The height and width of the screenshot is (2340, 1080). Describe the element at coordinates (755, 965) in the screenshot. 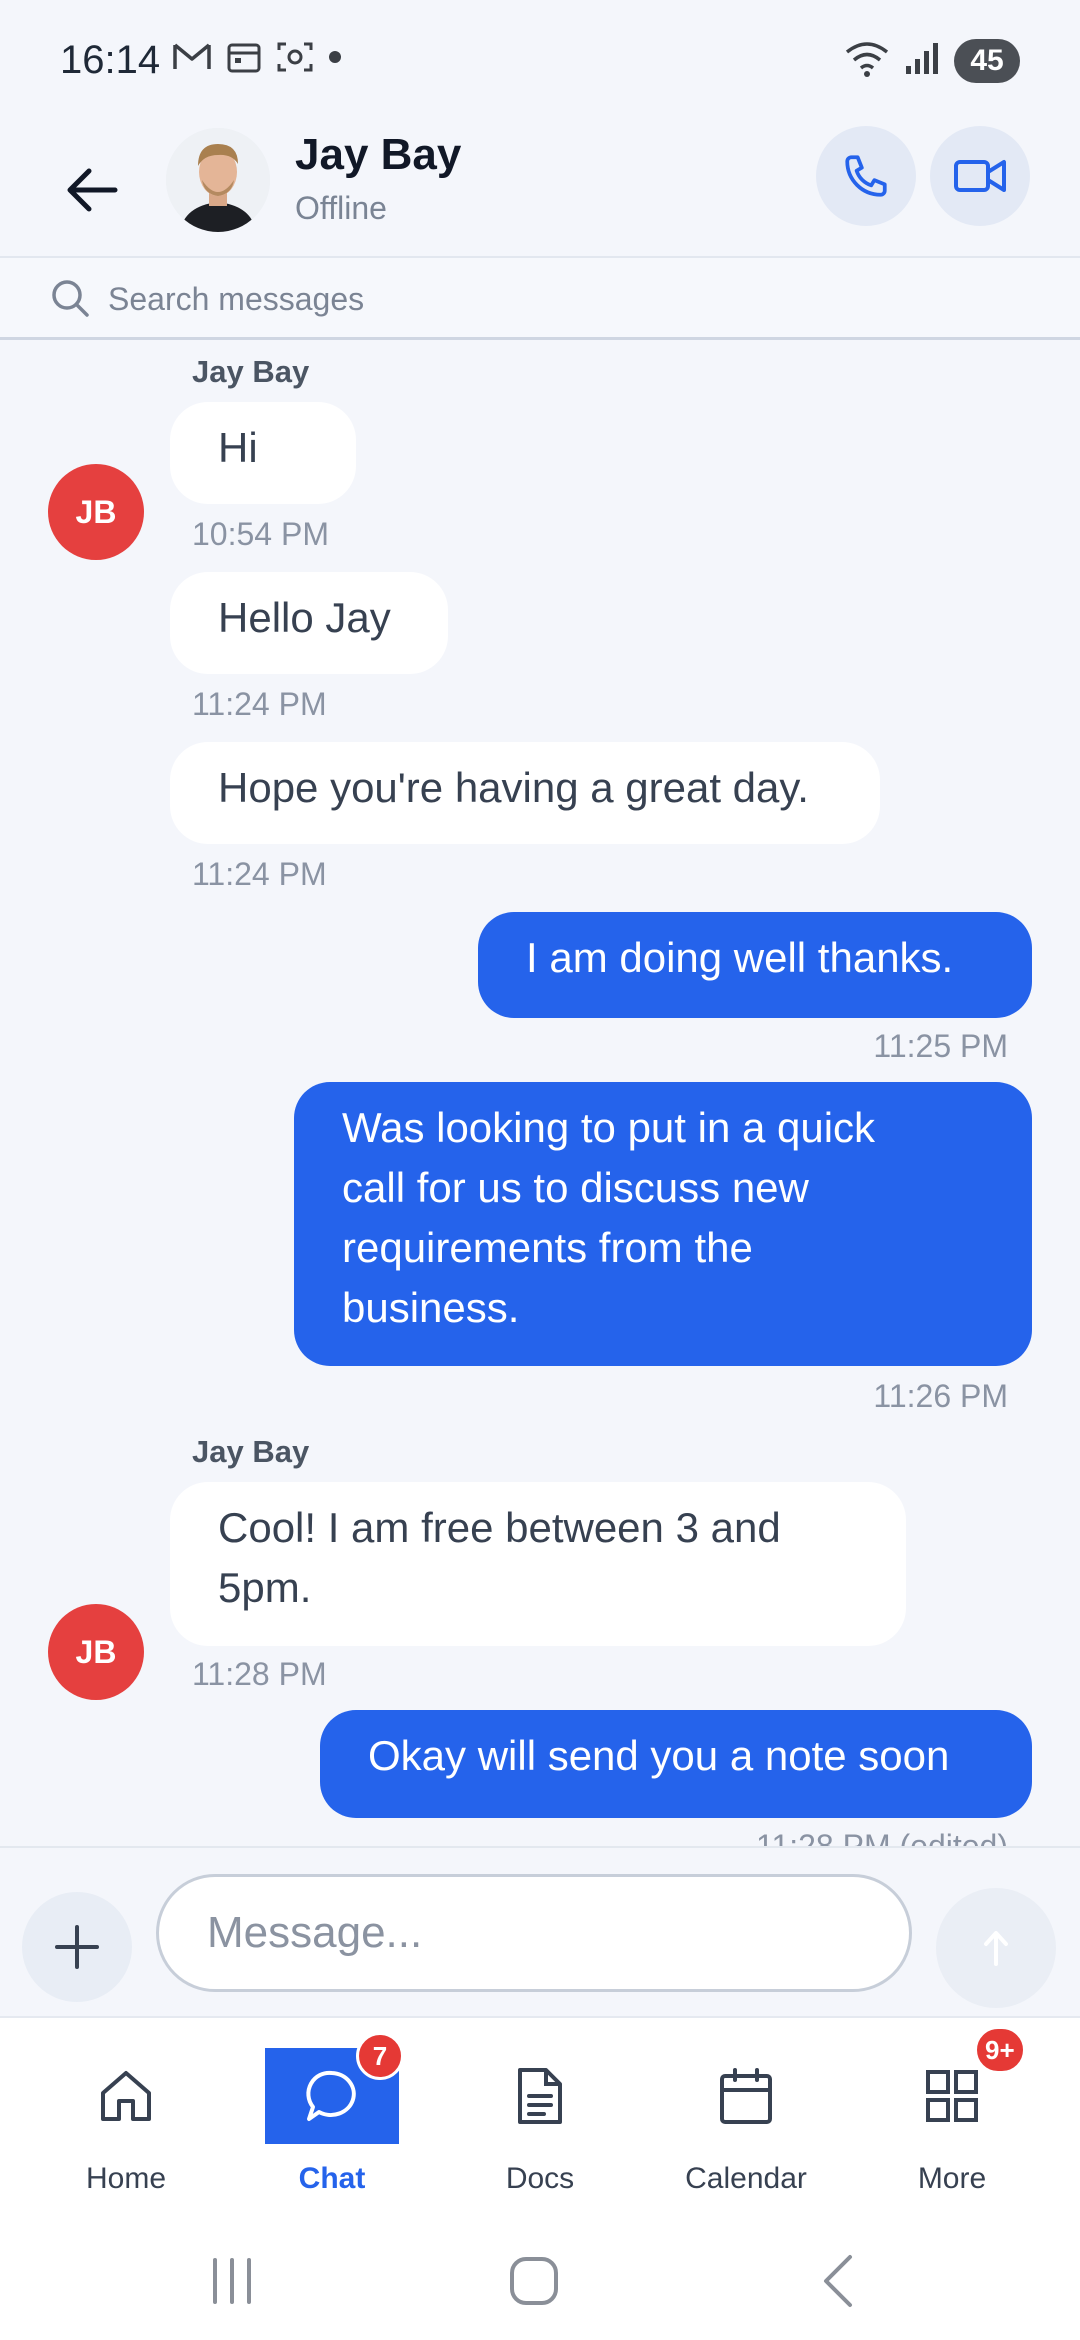

I see `message-bubble-outgoing: I am doing well thanks.` at that location.